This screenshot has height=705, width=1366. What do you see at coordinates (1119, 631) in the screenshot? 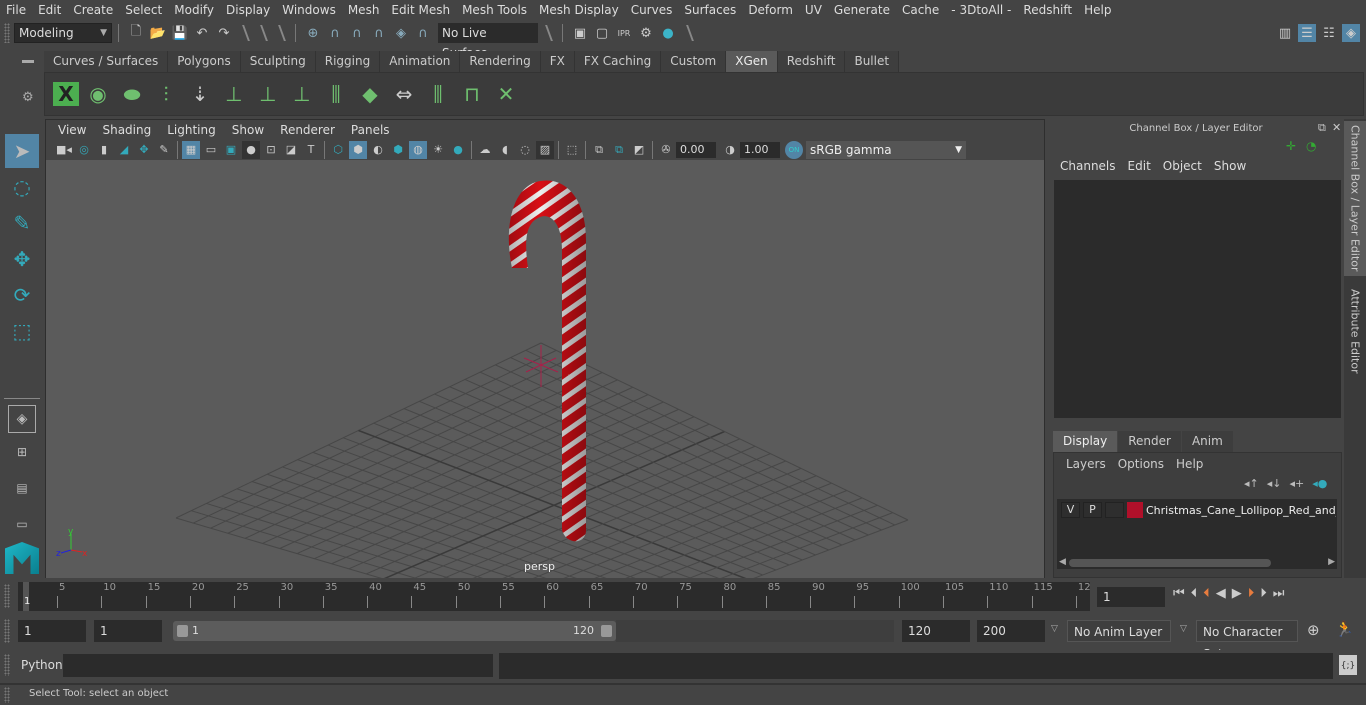
I see `anim-layer-dropdown: No Anim Layer` at bounding box center [1119, 631].